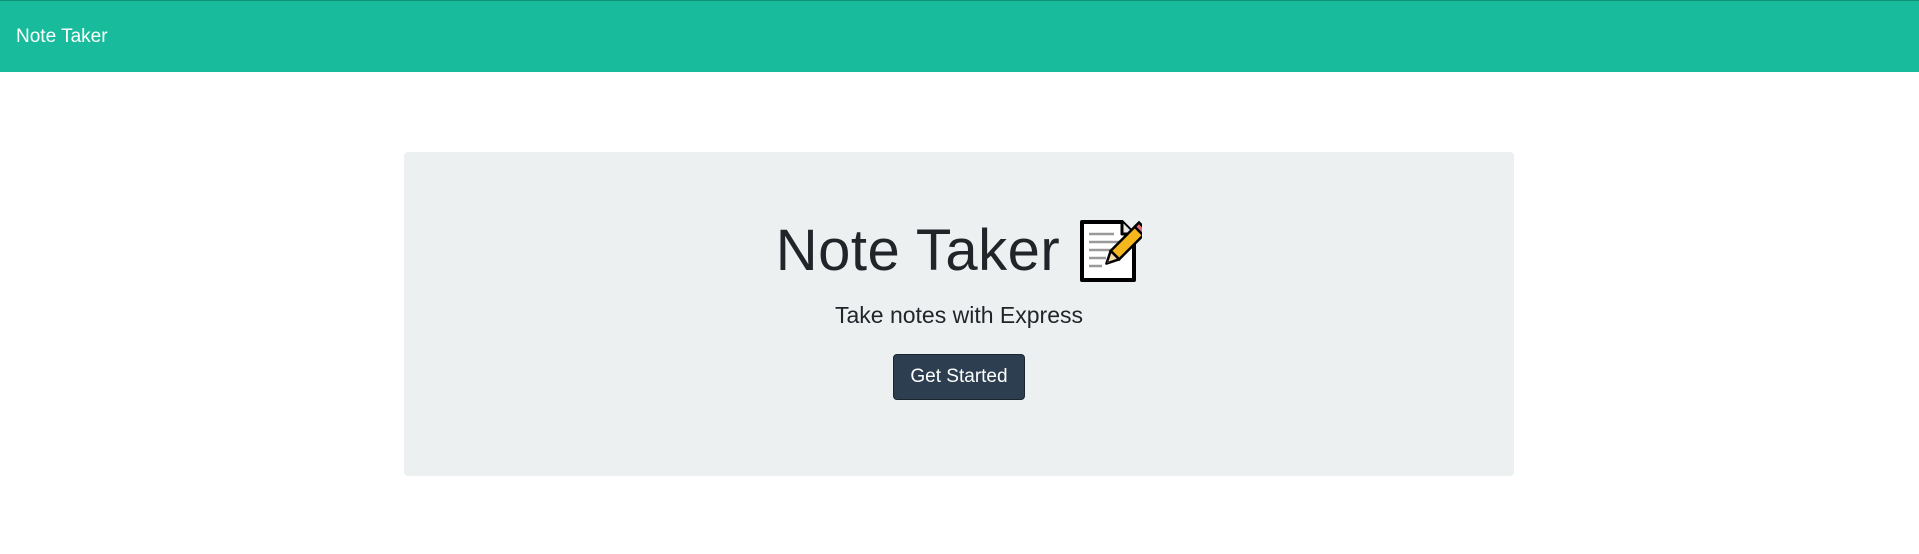 This screenshot has height=554, width=1919. I want to click on page-title: Note Taker, so click(918, 250).